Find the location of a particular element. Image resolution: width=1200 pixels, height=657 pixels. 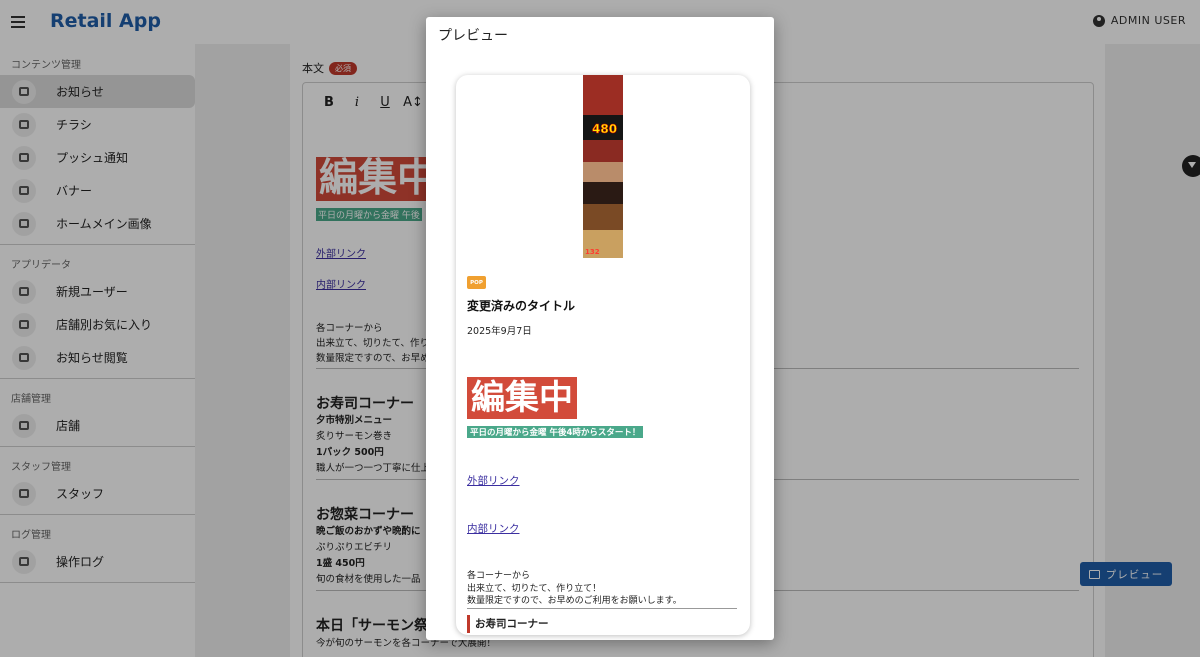

text-line: 各コーナーから is located at coordinates (499, 576).